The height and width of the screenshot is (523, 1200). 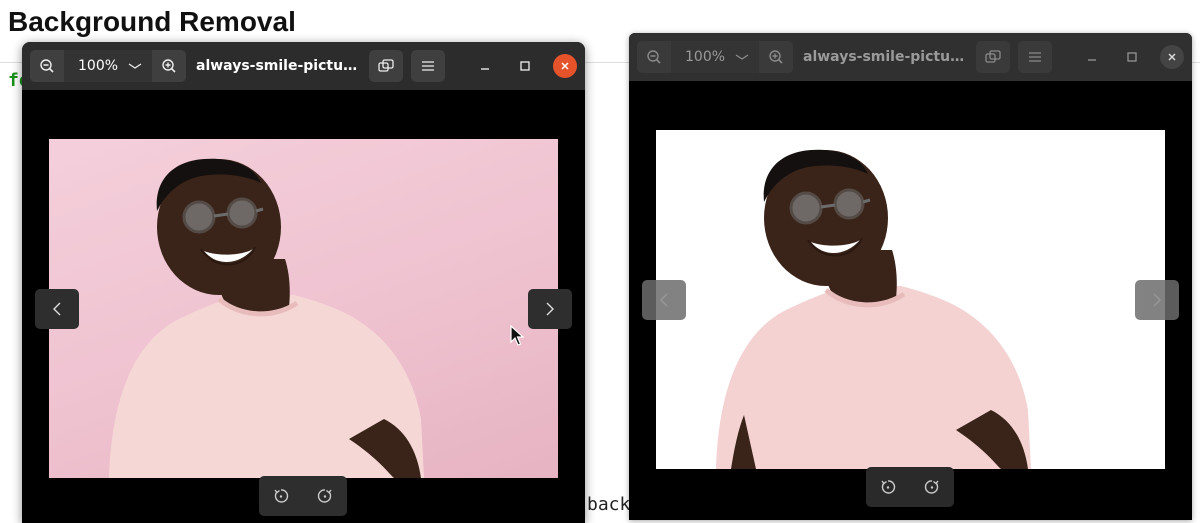 What do you see at coordinates (609, 504) in the screenshot?
I see `code-fragment-bottom: back` at bounding box center [609, 504].